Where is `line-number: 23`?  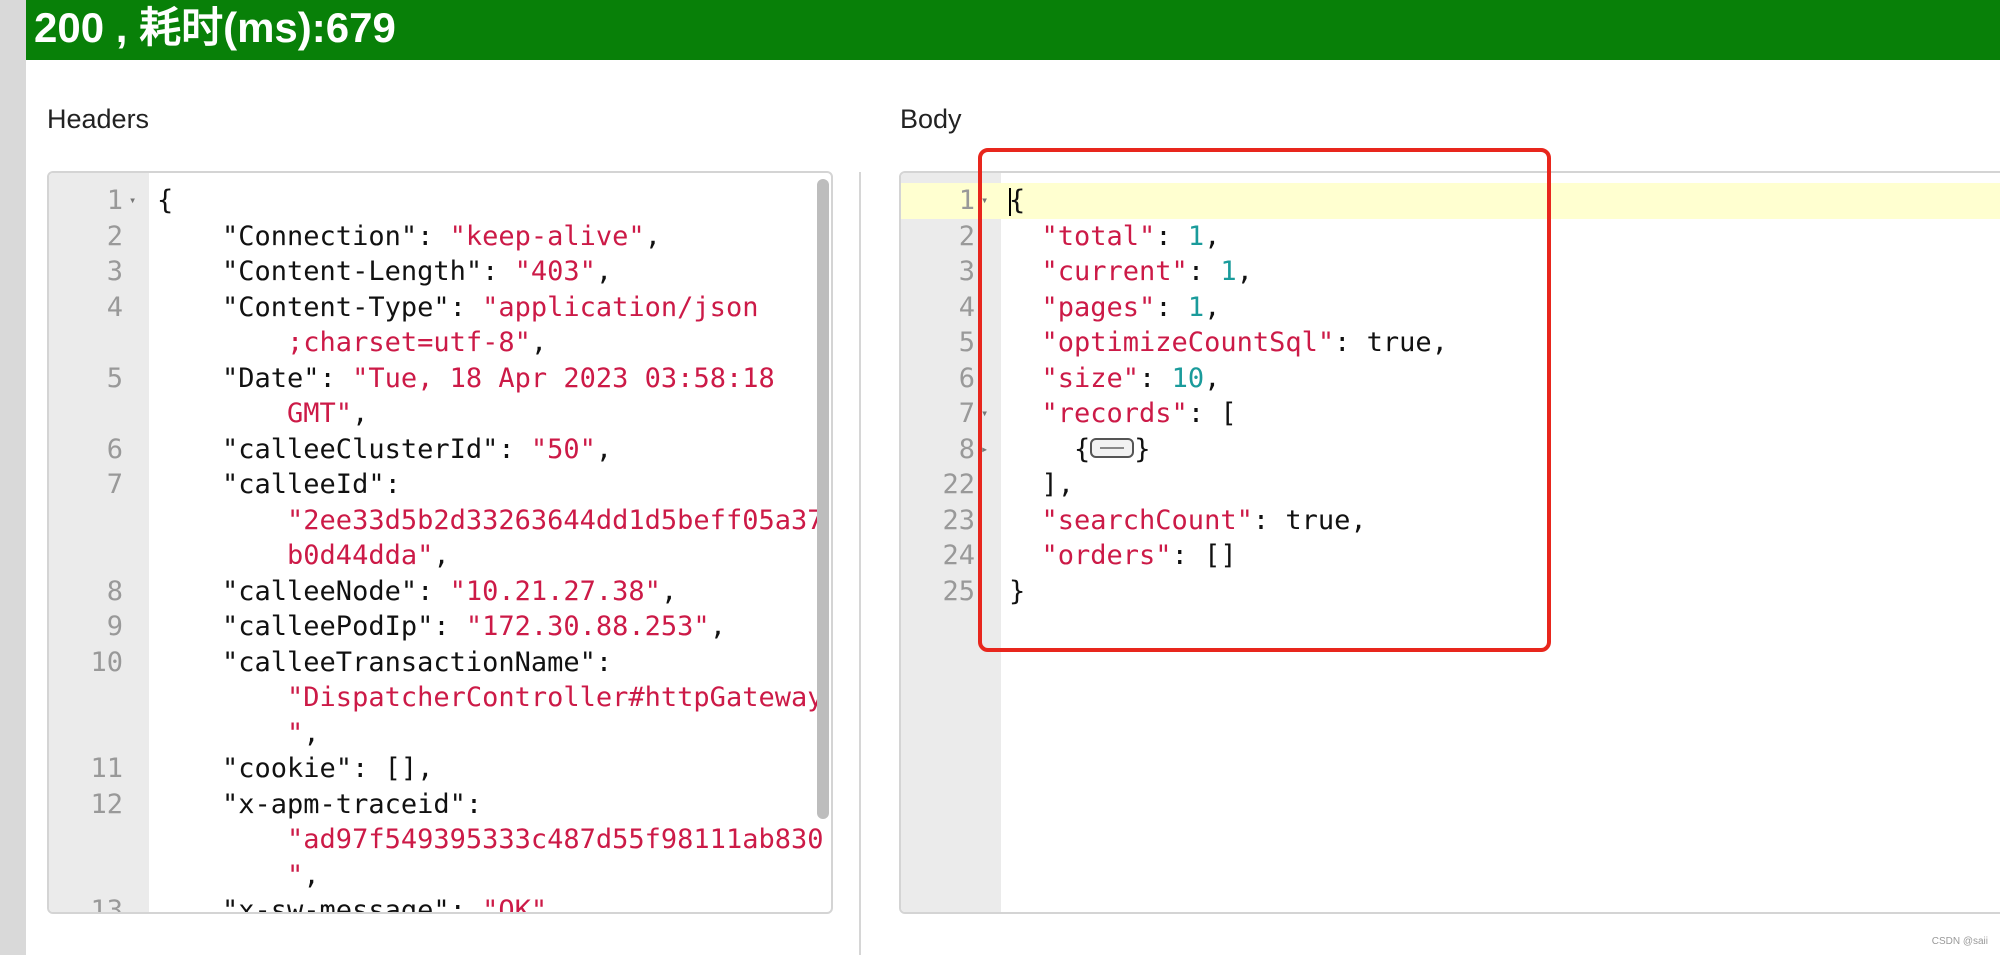
line-number: 23 is located at coordinates (958, 520).